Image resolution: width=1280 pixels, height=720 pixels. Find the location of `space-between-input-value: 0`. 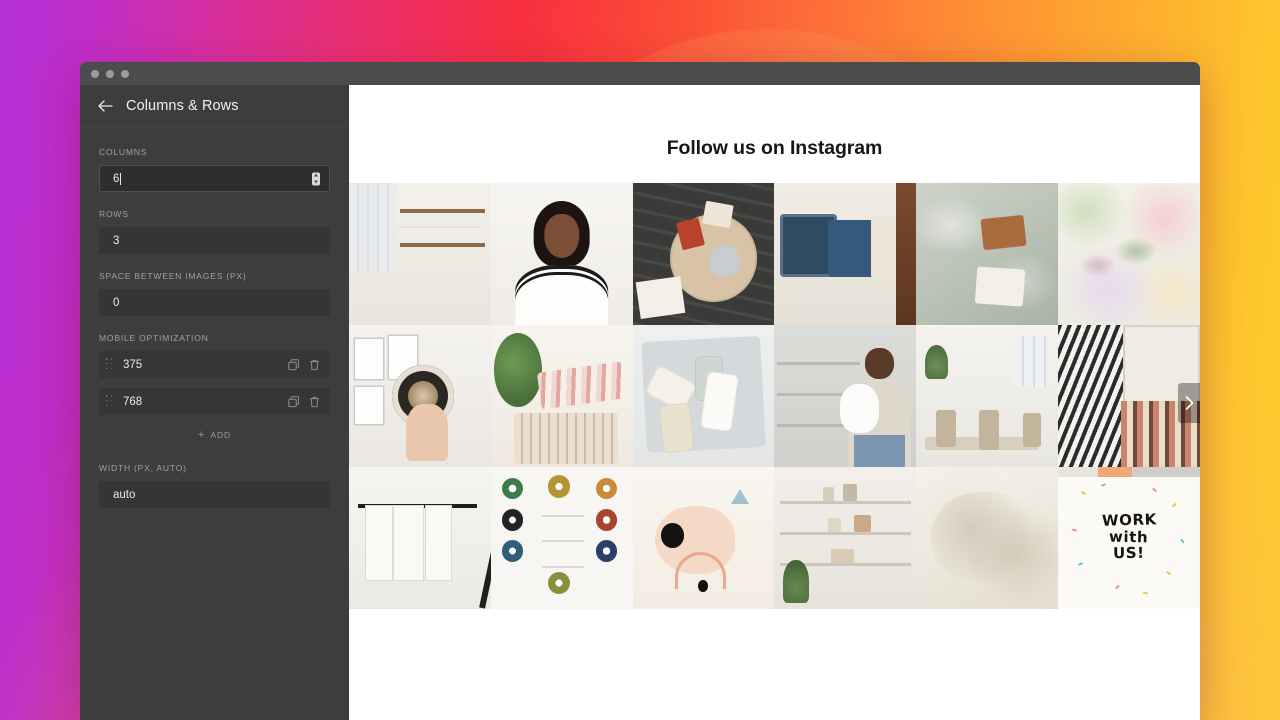

space-between-input-value: 0 is located at coordinates (116, 302).